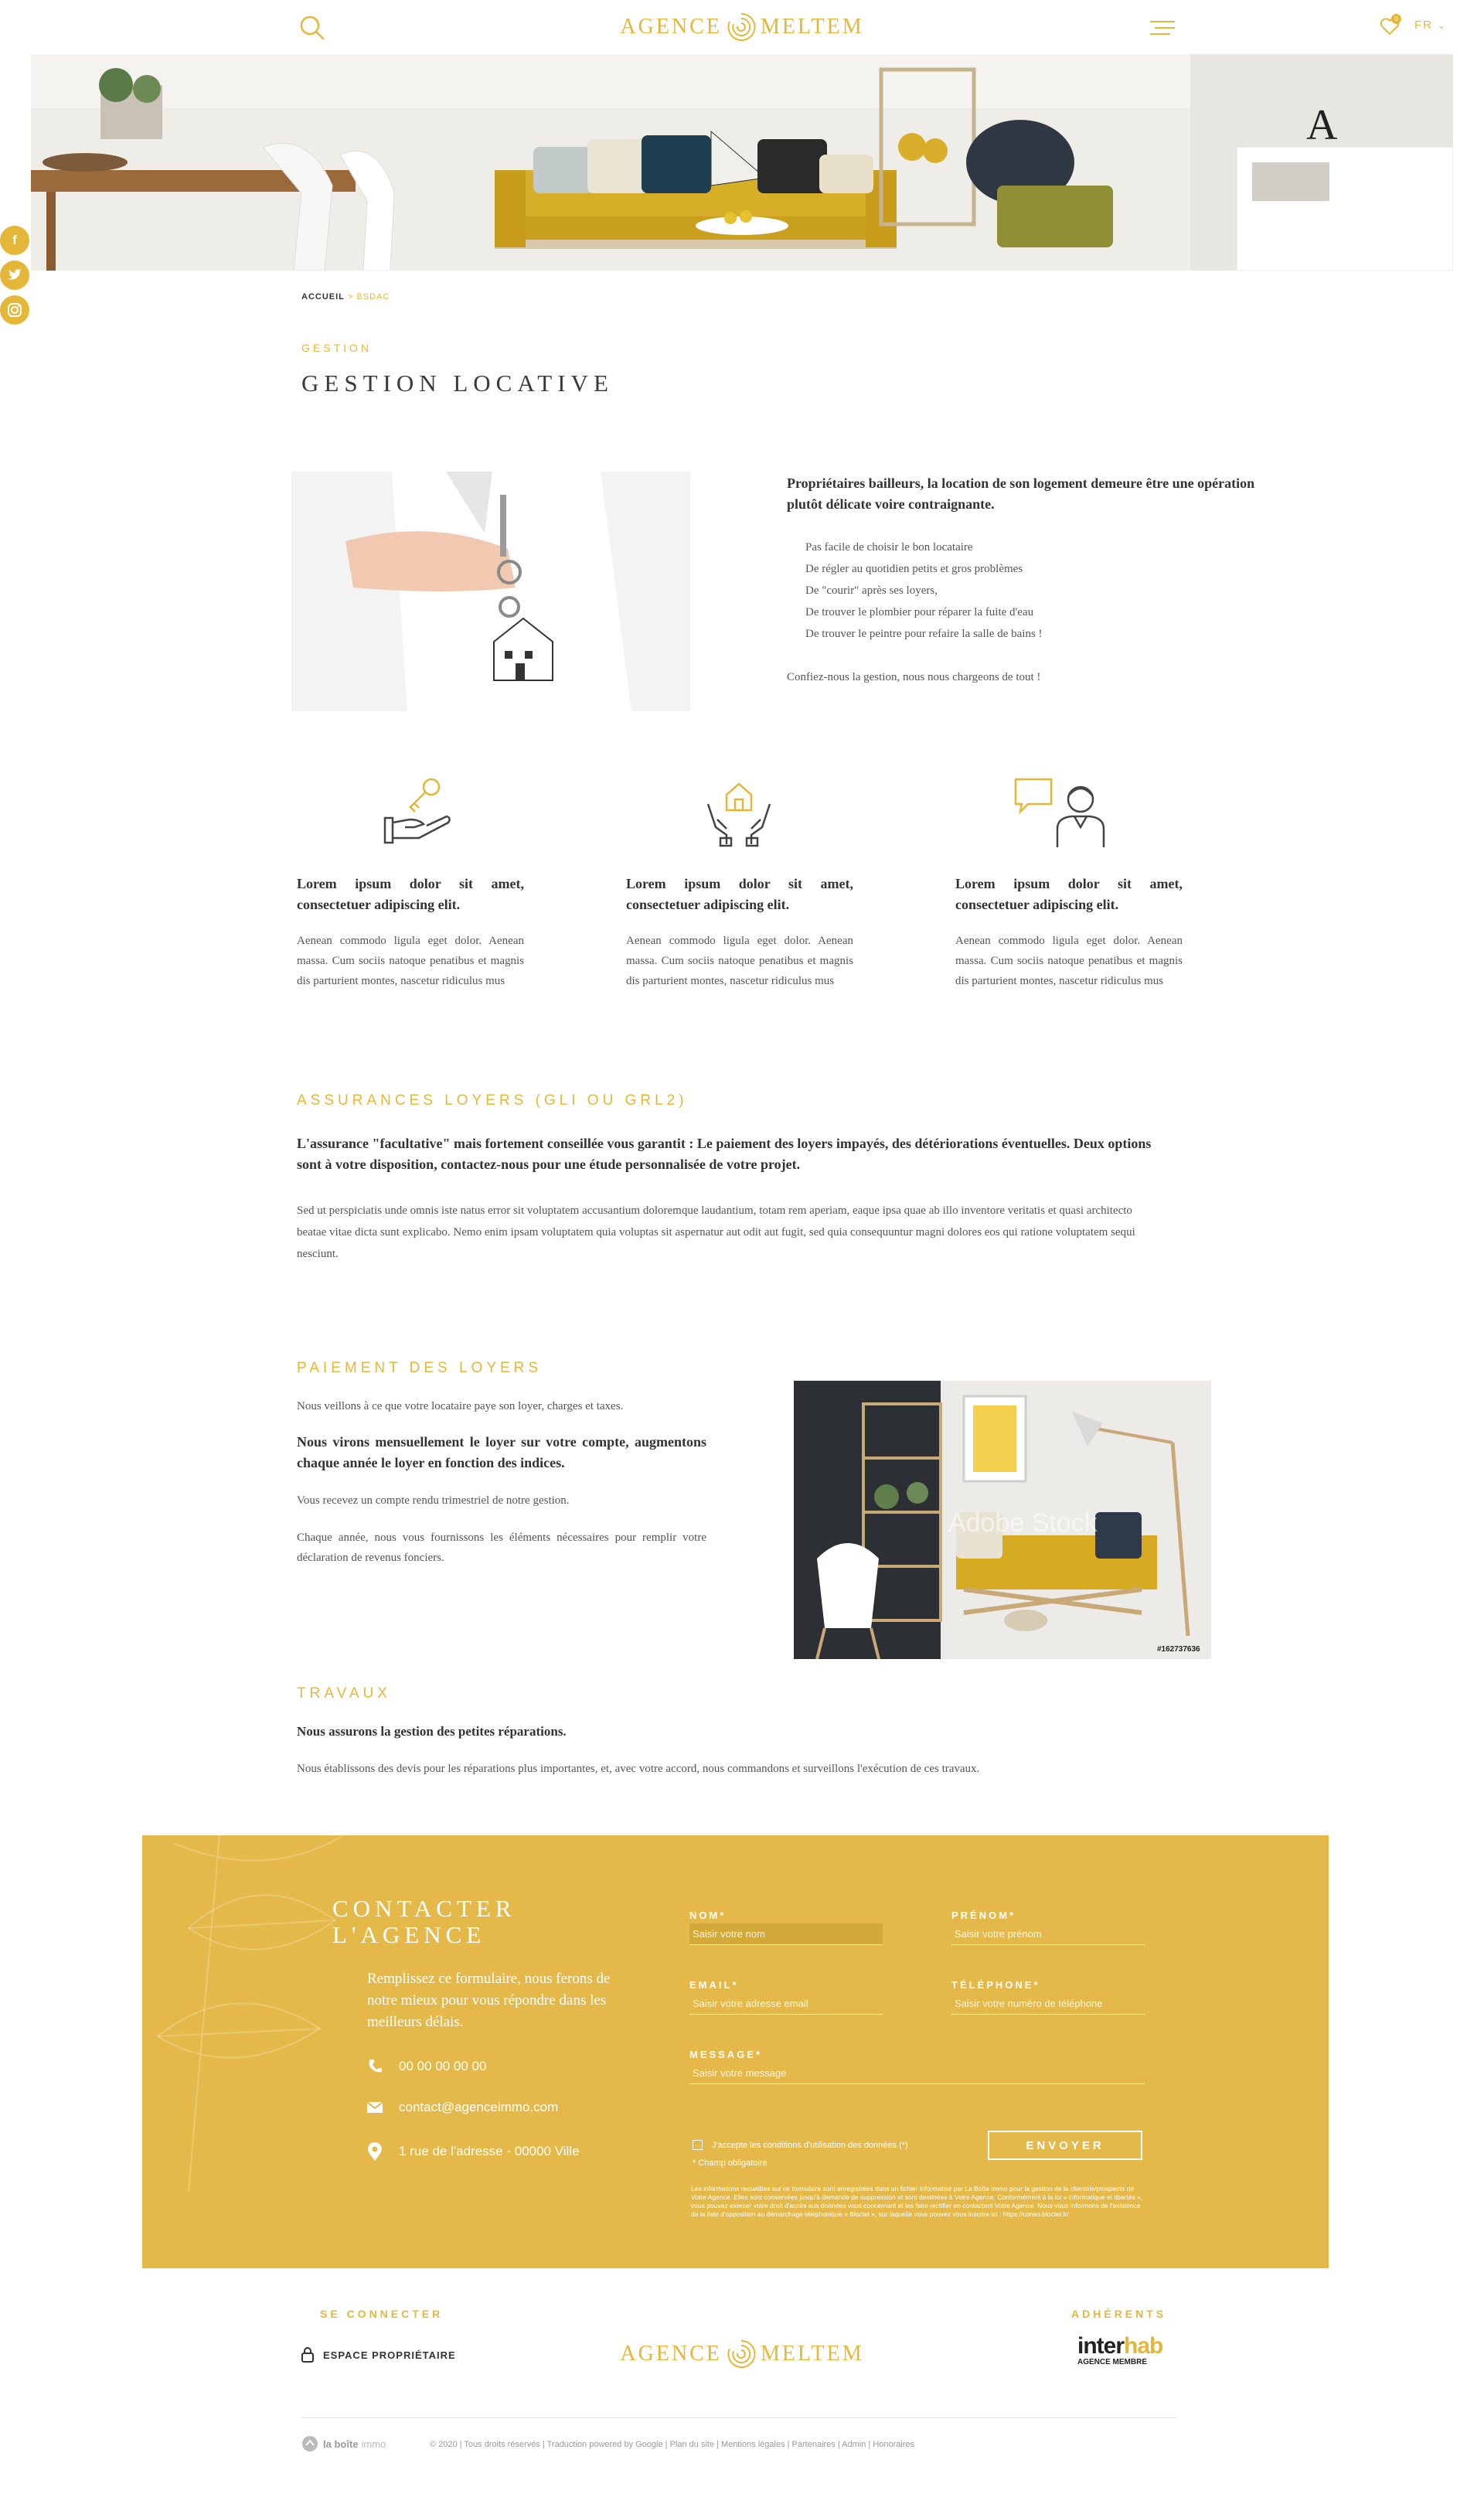 Image resolution: width=1484 pixels, height=2511 pixels. I want to click on nom-label: NOM*, so click(708, 1916).